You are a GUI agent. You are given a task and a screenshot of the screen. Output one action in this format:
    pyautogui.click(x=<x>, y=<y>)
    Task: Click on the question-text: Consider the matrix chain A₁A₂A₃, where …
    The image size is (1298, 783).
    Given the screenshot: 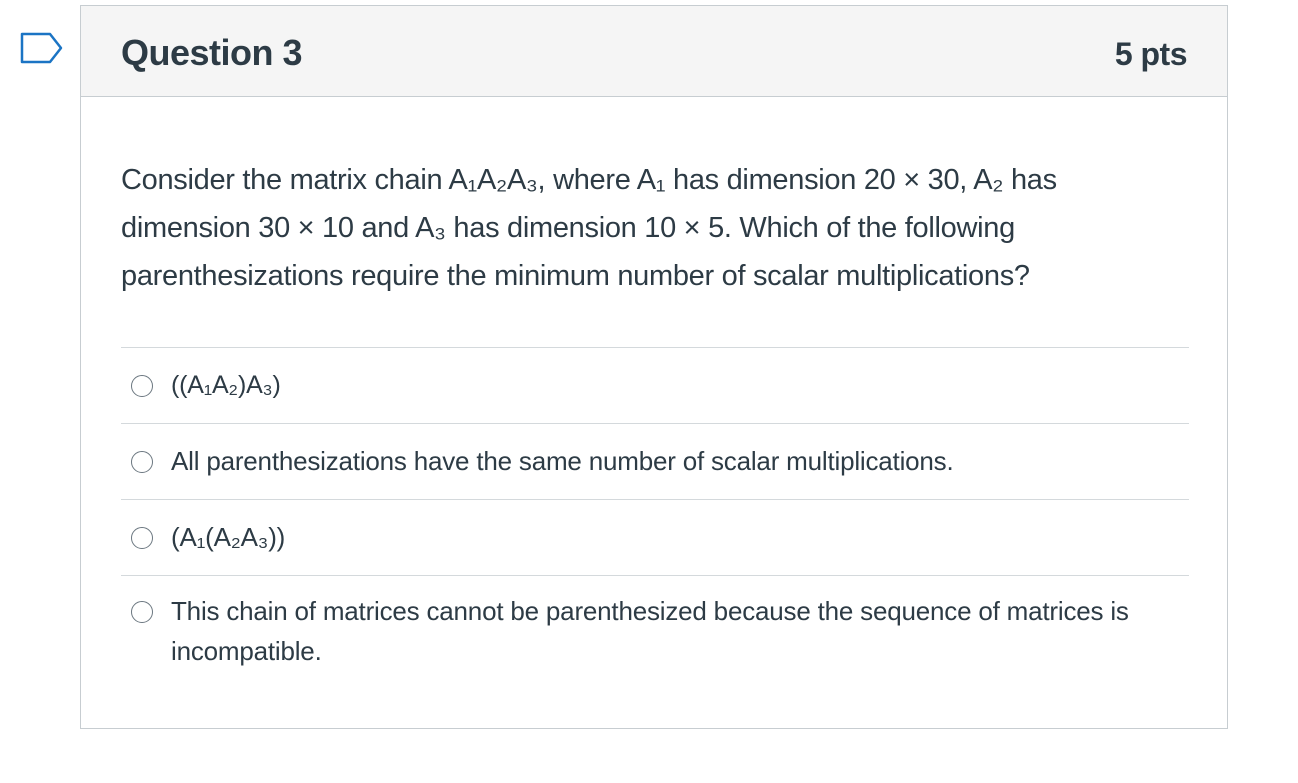 What is the action you would take?
    pyautogui.click(x=589, y=228)
    